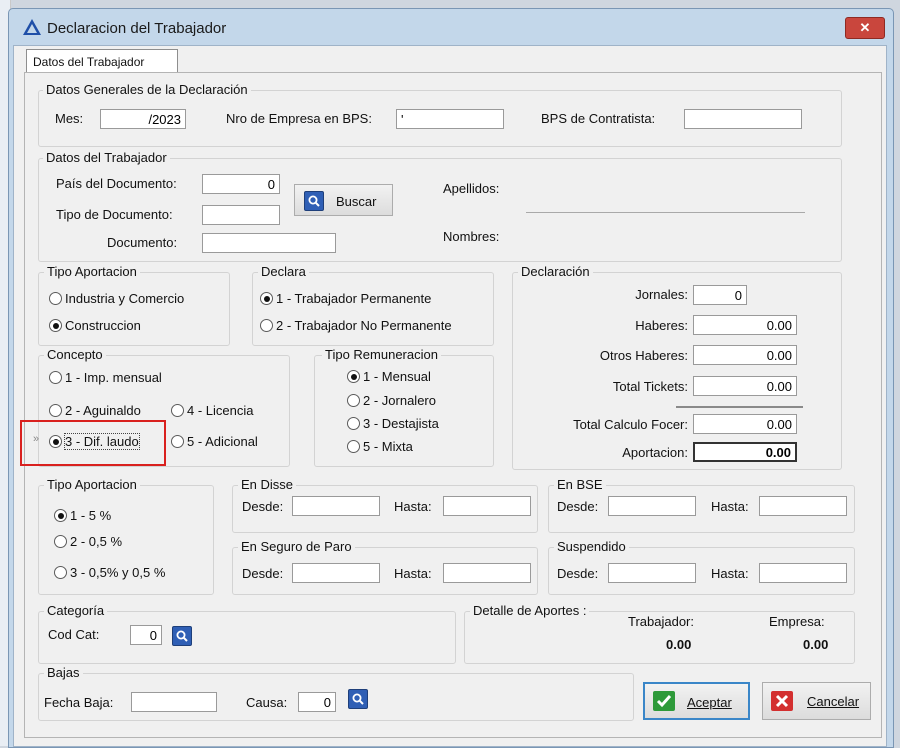 The height and width of the screenshot is (748, 900). I want to click on tipo-doc-input, so click(241, 215).